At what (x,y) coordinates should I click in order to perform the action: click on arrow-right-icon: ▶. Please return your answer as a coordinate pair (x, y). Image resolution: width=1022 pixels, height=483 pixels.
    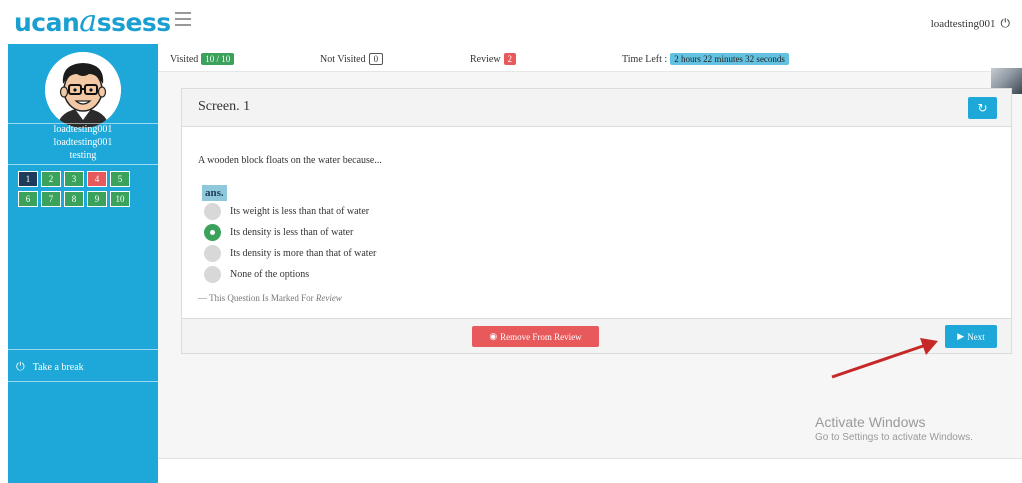
    Looking at the image, I should click on (961, 336).